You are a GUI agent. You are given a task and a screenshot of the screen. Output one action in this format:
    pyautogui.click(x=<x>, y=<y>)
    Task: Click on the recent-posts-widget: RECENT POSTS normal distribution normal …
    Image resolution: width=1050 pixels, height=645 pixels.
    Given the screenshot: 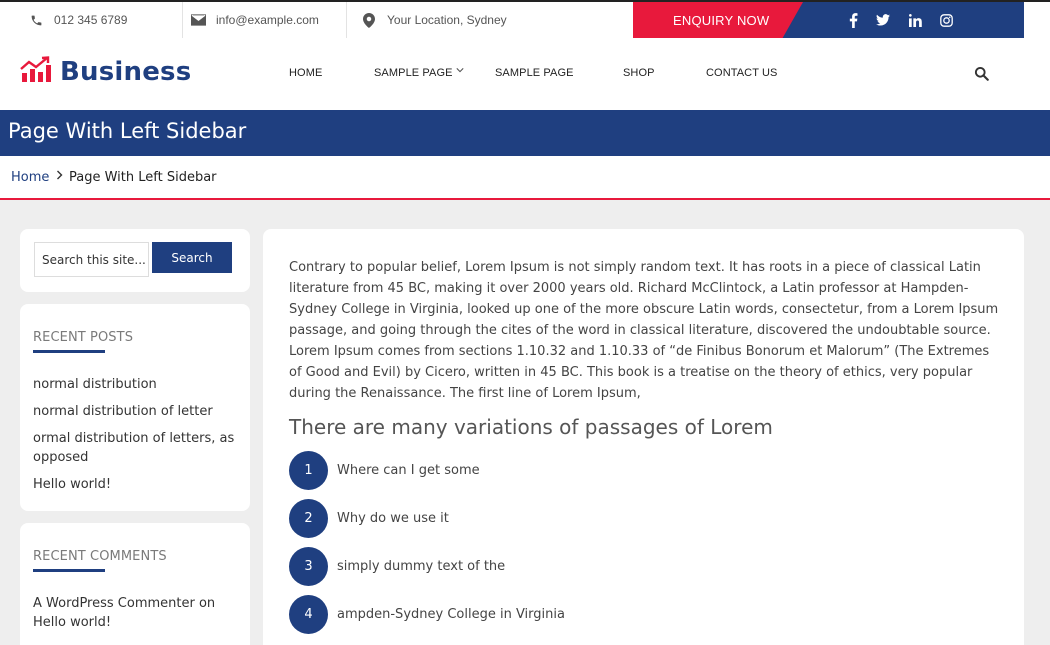 What is the action you would take?
    pyautogui.click(x=135, y=407)
    